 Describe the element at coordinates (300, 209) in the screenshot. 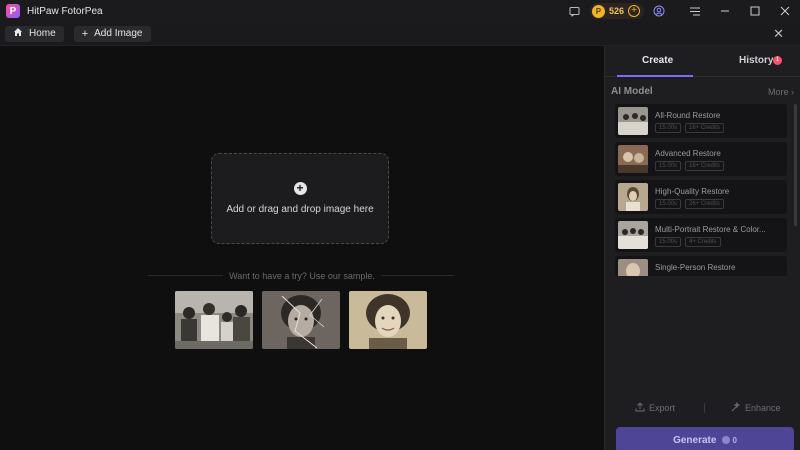

I see `dropzone-text: Add or drag and drop image here` at that location.